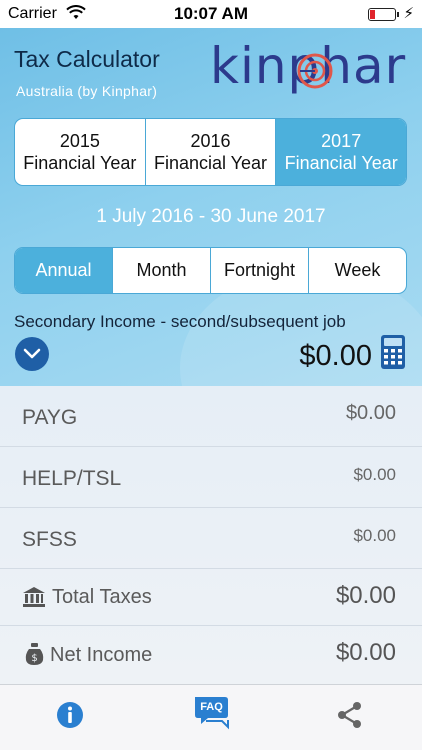 The image size is (422, 750). What do you see at coordinates (211, 538) in the screenshot?
I see `result-row-sfss: SFSS $0.00` at bounding box center [211, 538].